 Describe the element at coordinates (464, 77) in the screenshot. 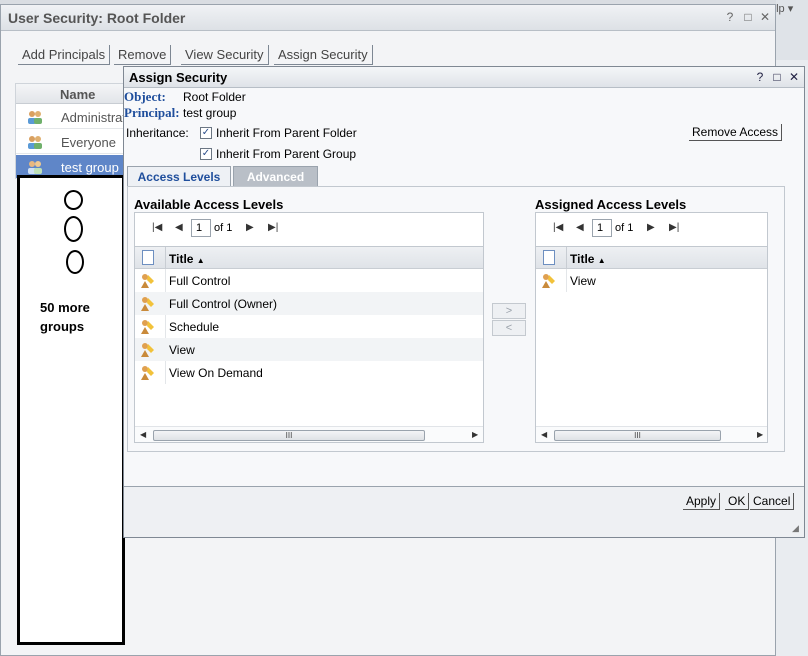

I see `dialog-titlebar: Assign Security ? □ ✕` at that location.